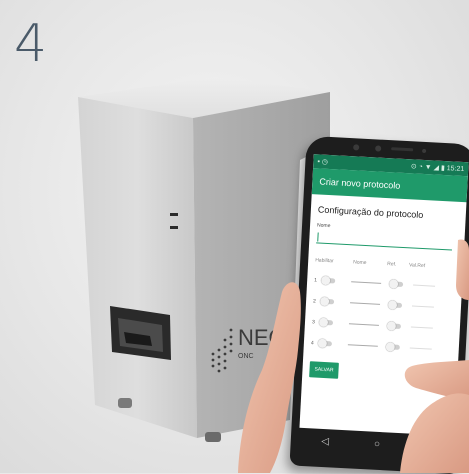 This screenshot has width=469, height=474. I want to click on right-palm, so click(434, 433).